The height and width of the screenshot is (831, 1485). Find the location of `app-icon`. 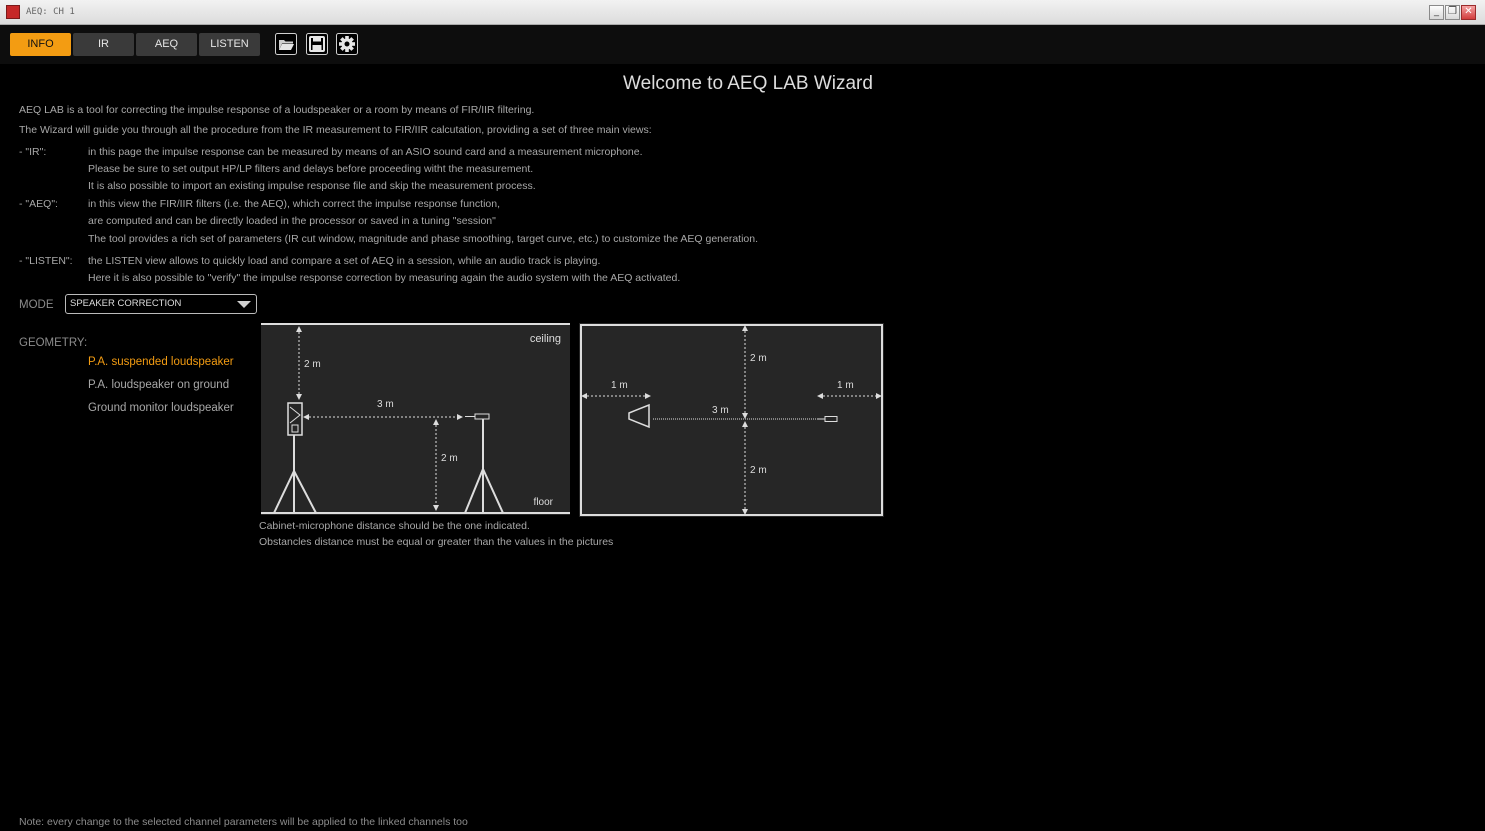

app-icon is located at coordinates (13, 12).